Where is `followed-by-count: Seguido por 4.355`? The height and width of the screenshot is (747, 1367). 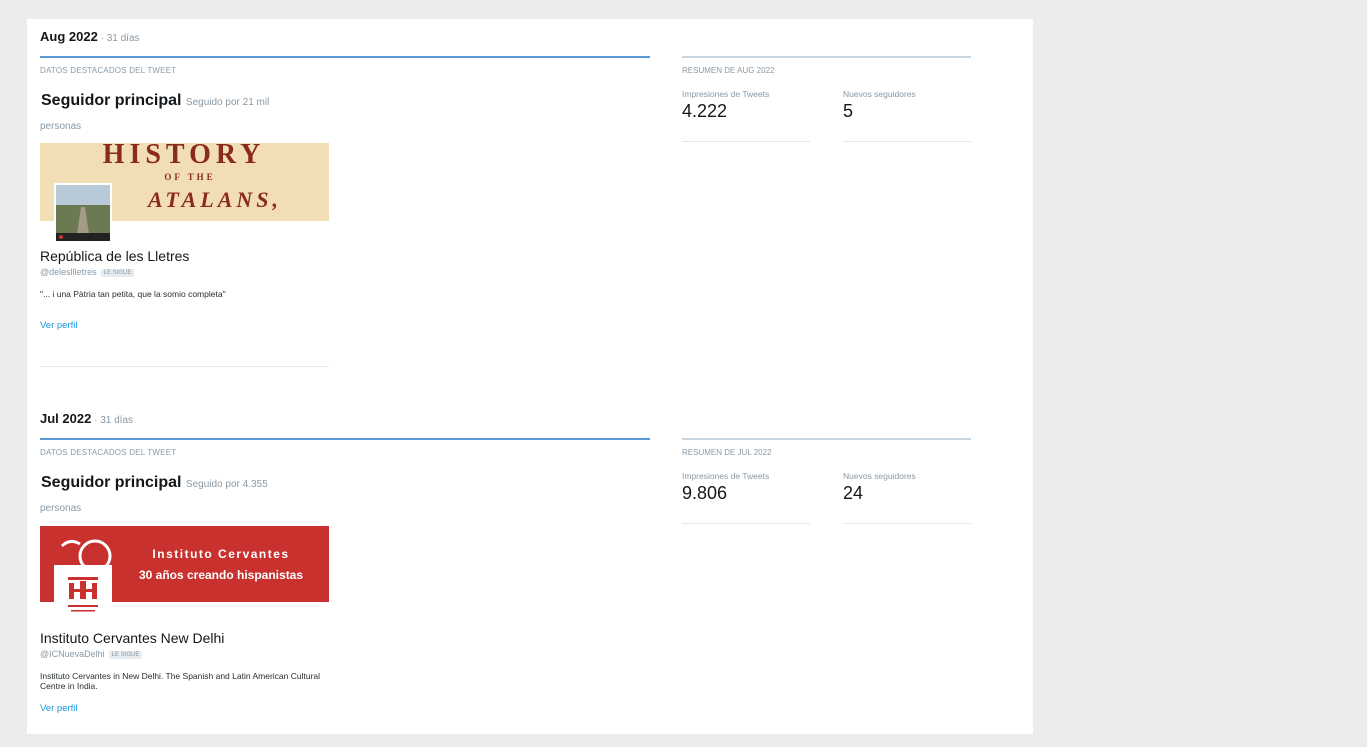 followed-by-count: Seguido por 4.355 is located at coordinates (226, 484).